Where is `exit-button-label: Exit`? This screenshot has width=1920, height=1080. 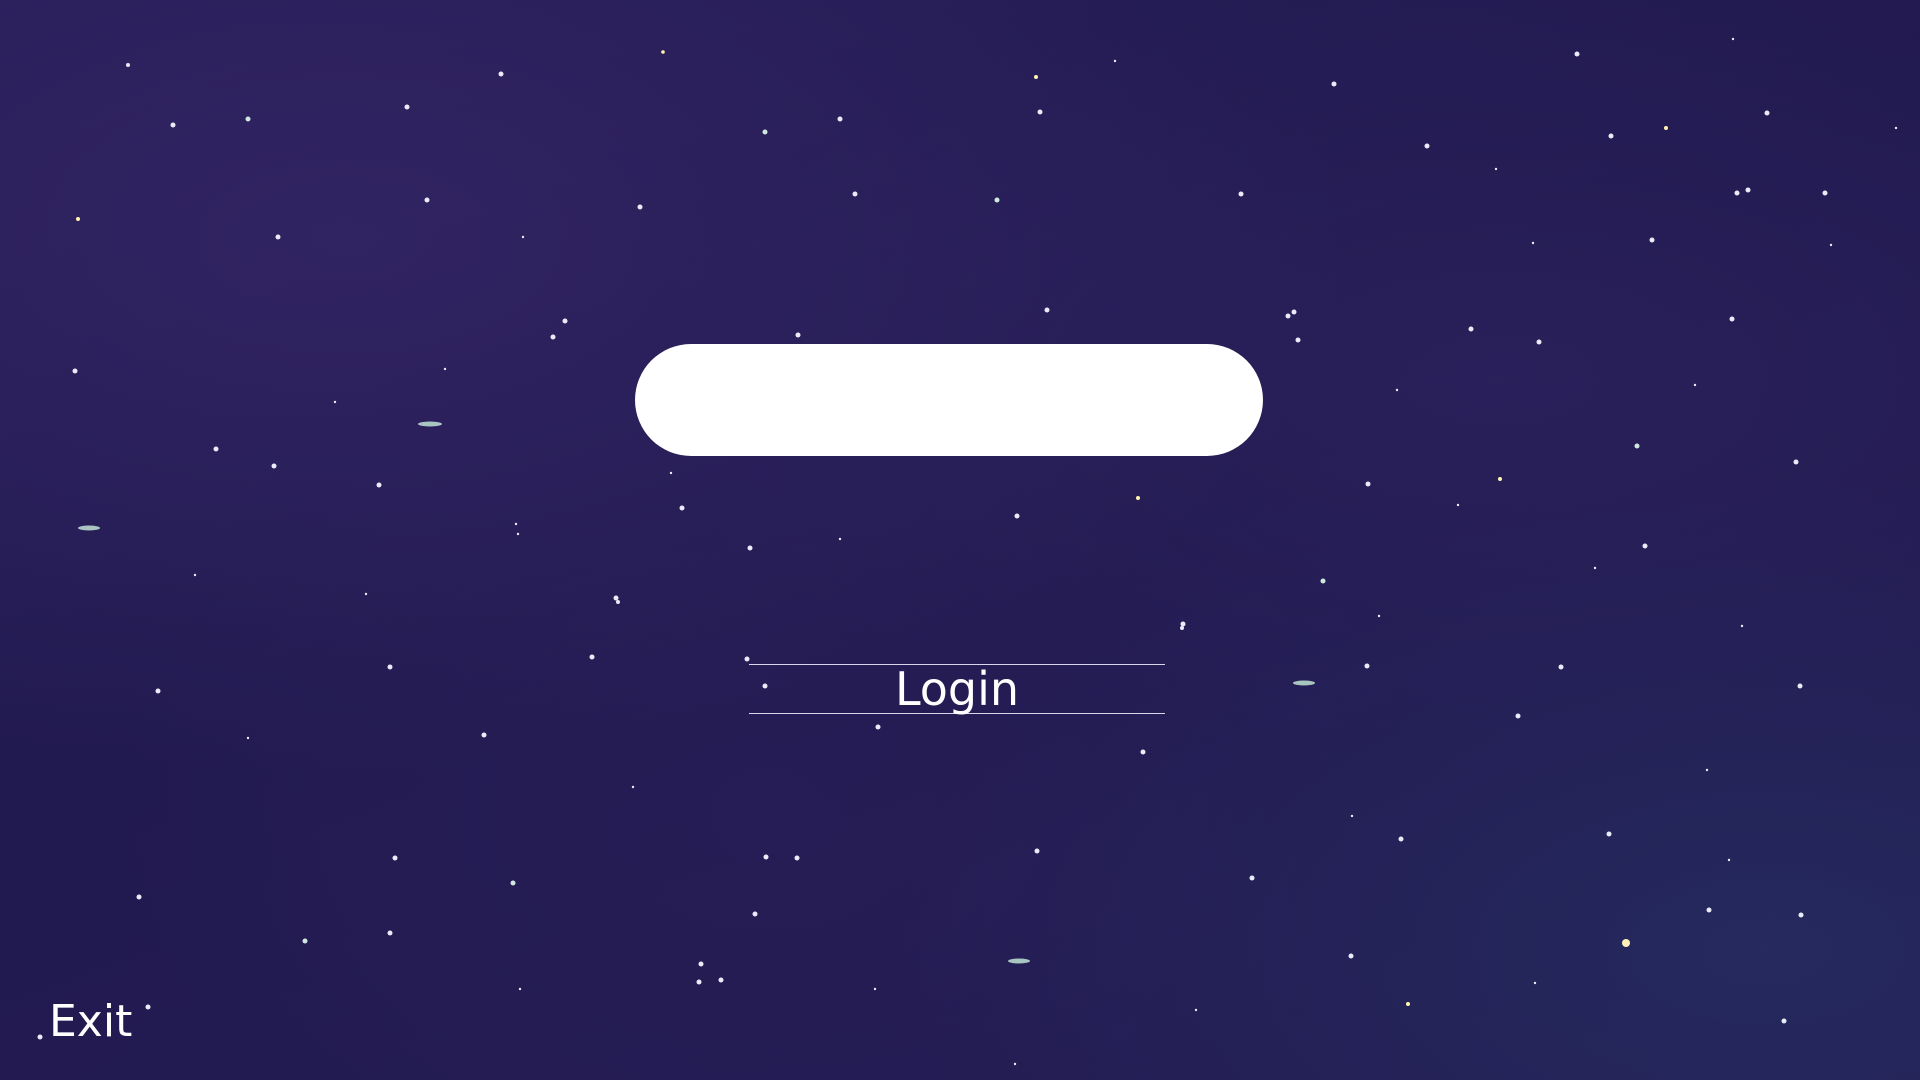 exit-button-label: Exit is located at coordinates (91, 1021).